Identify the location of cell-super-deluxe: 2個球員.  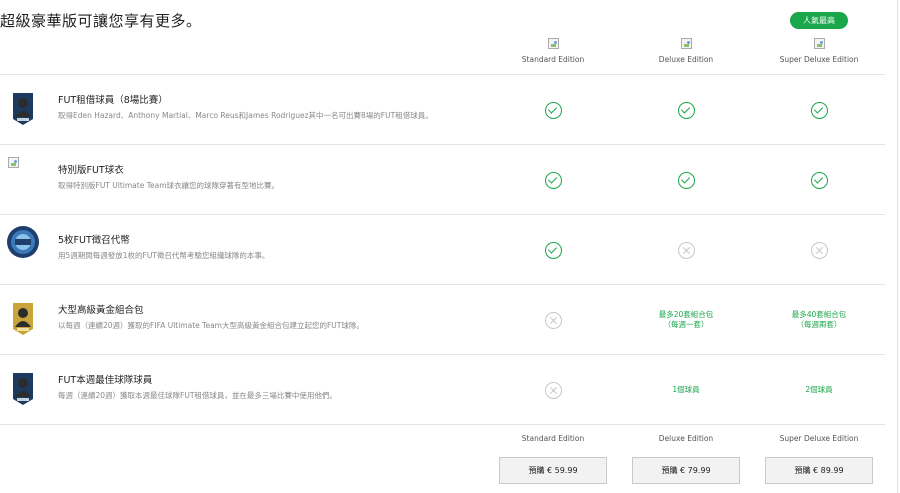
(819, 390).